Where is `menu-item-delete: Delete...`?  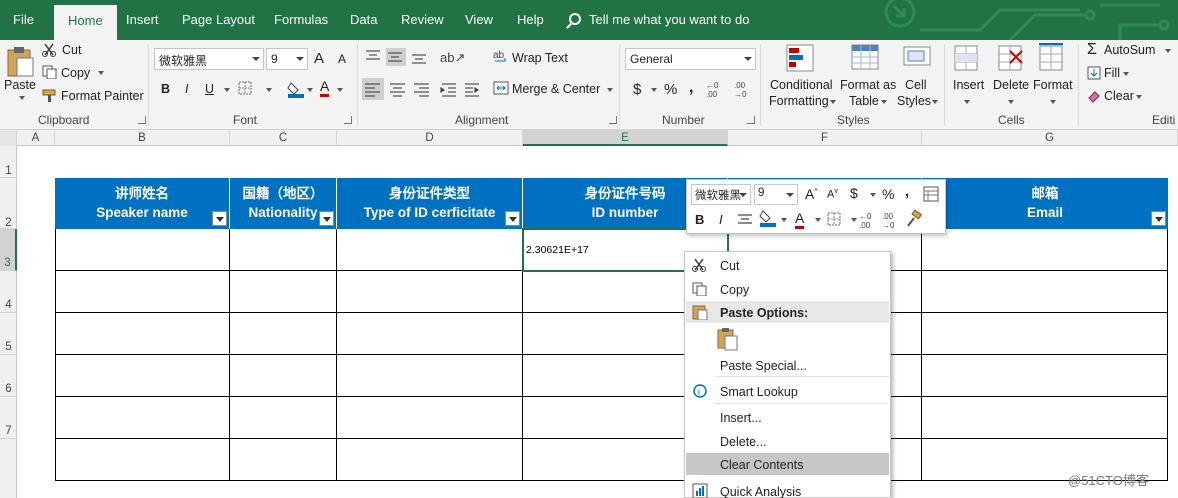 menu-item-delete: Delete... is located at coordinates (787, 441).